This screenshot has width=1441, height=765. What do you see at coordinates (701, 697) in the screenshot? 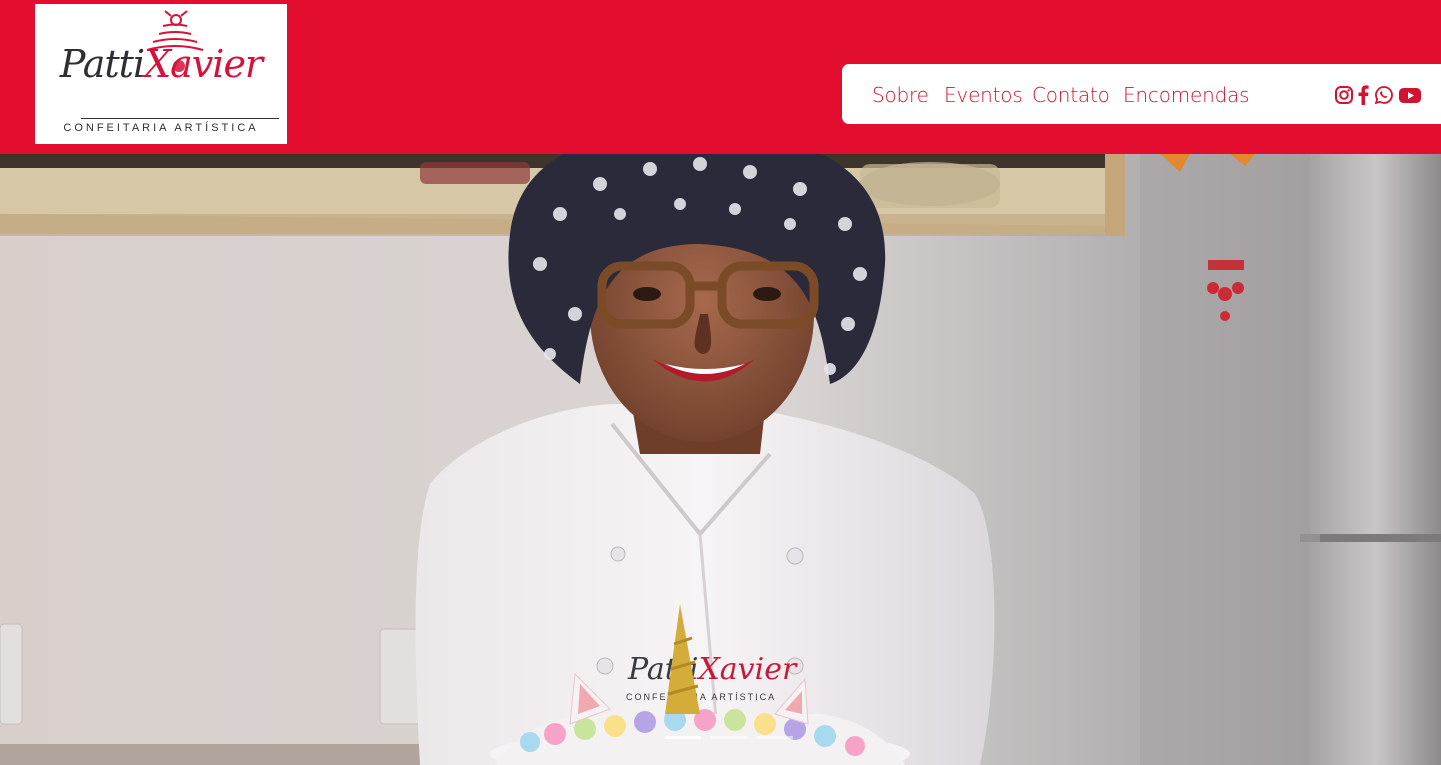
I see `apron-tagline: CONFEITARIA ARTÍSTICA` at bounding box center [701, 697].